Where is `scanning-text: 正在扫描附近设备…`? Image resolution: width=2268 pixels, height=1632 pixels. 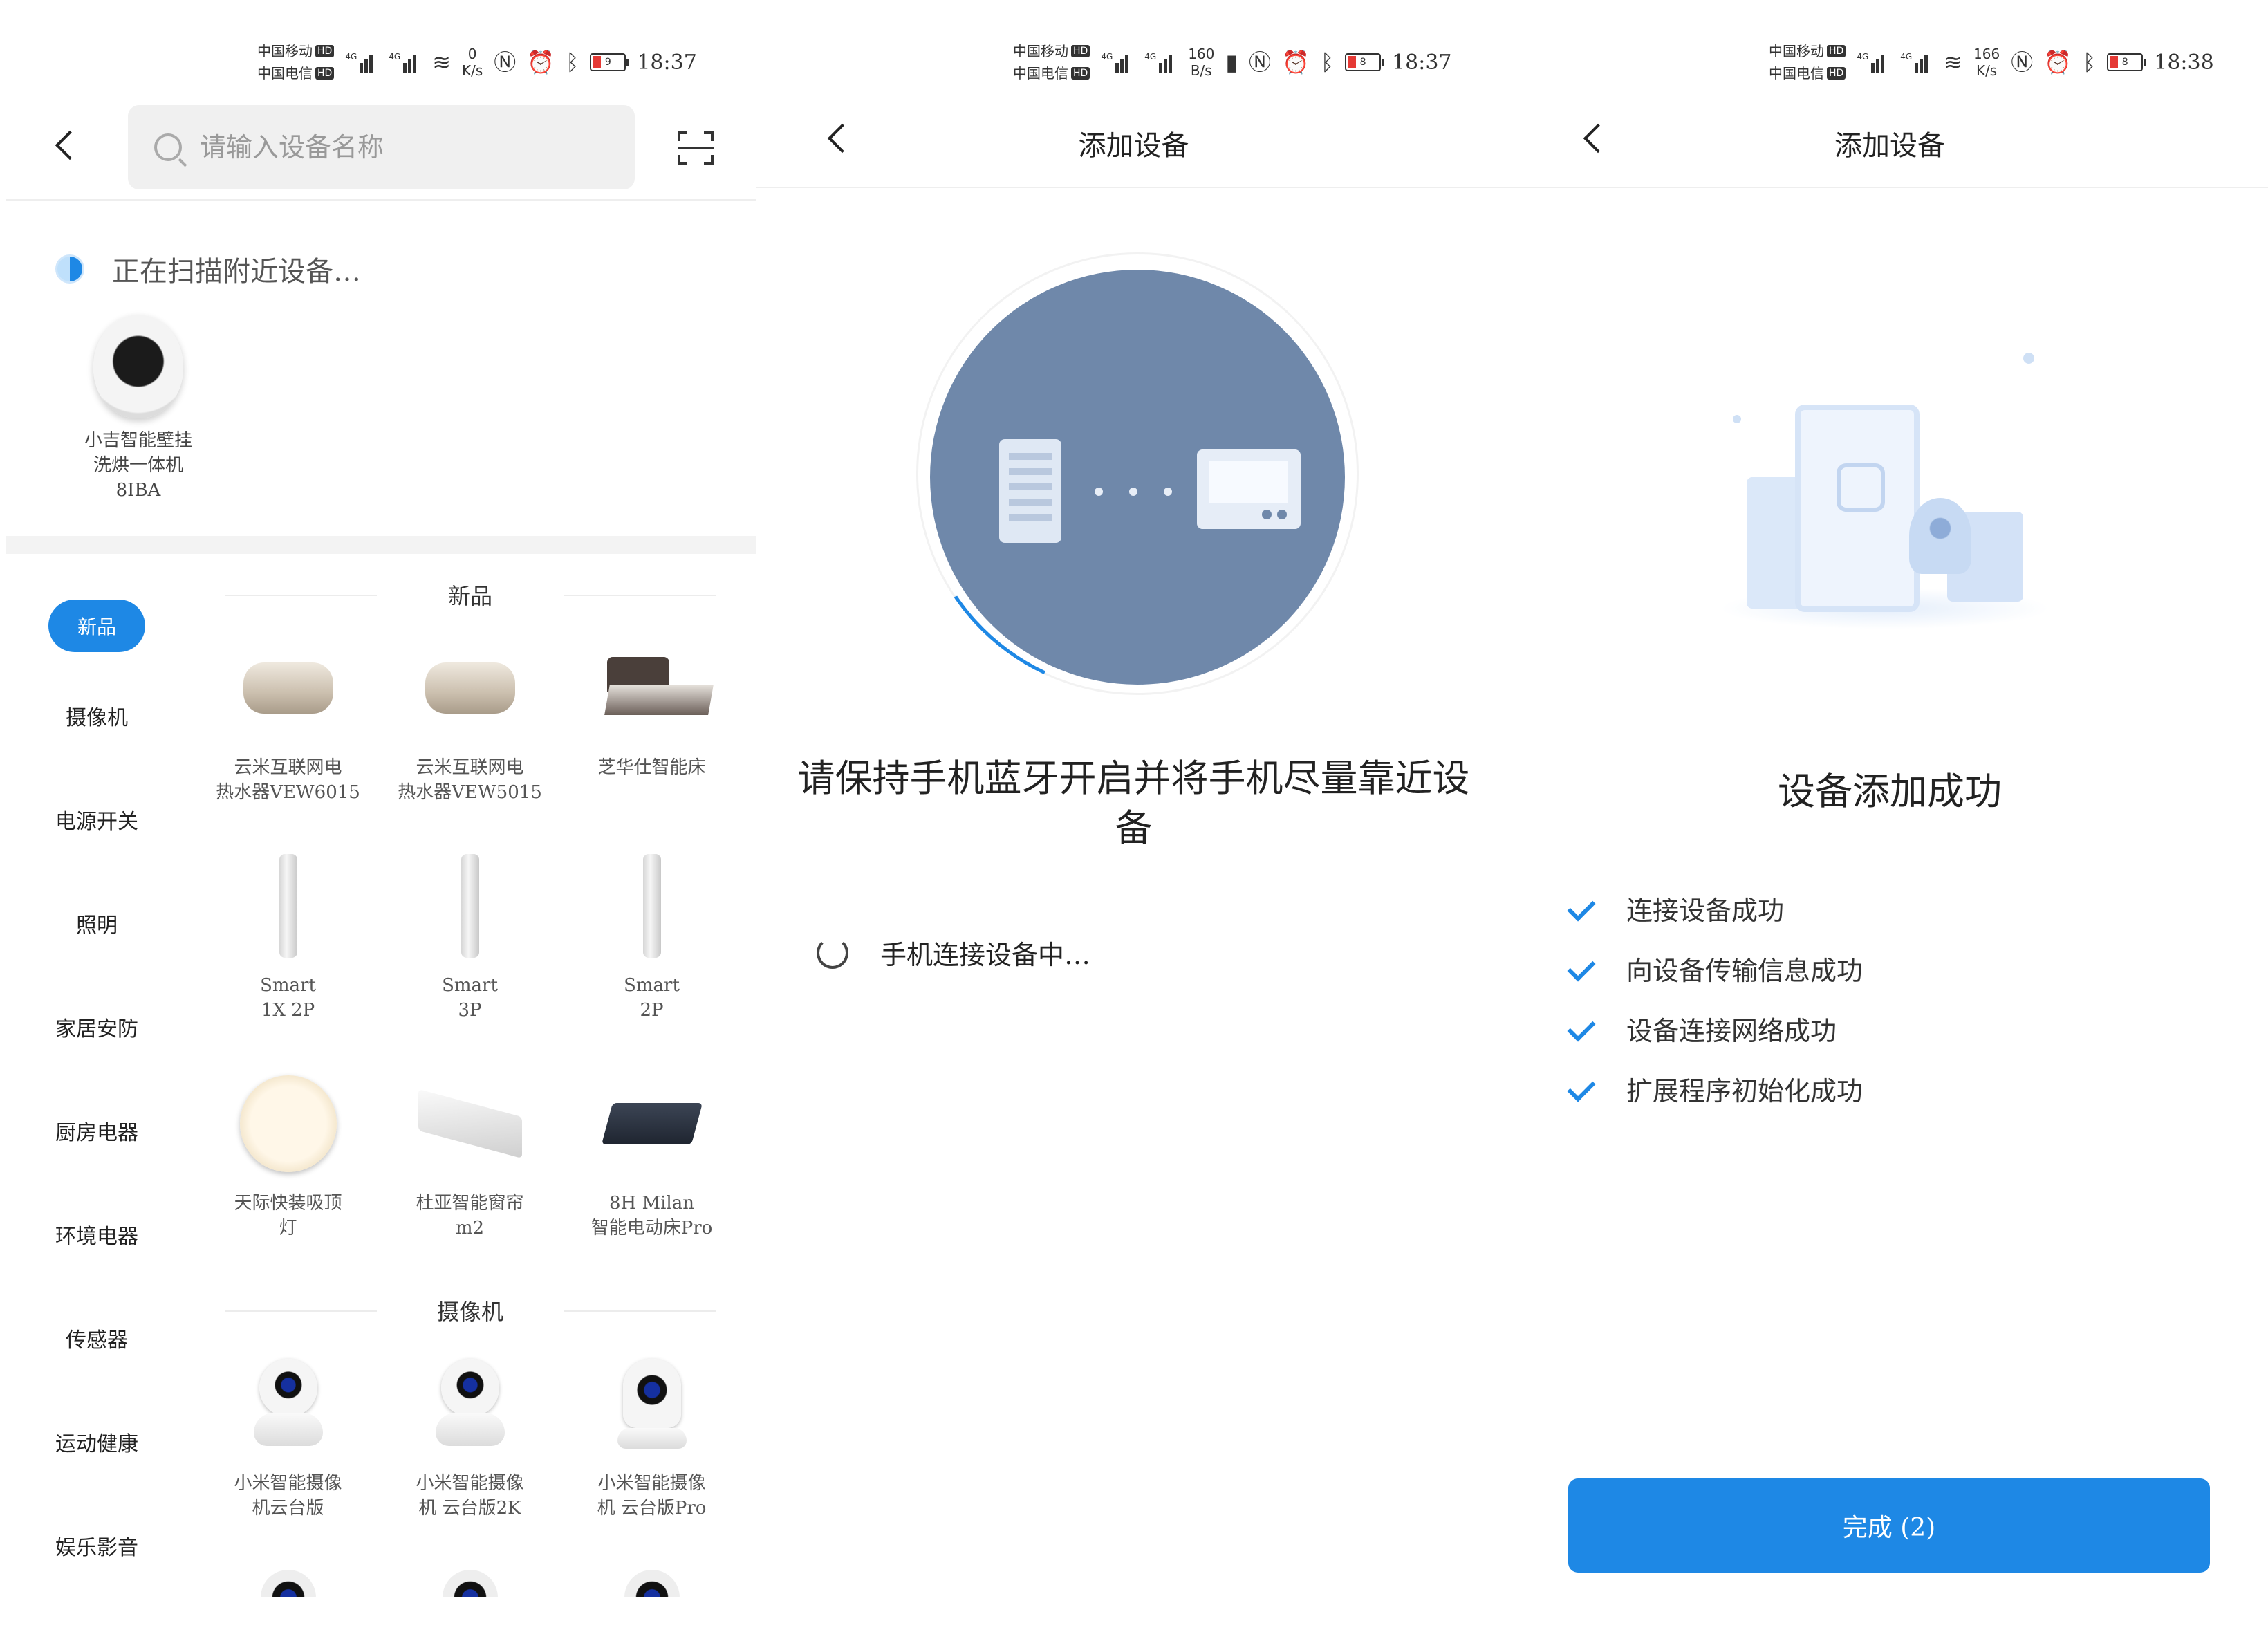 scanning-text: 正在扫描附近设备… is located at coordinates (236, 272).